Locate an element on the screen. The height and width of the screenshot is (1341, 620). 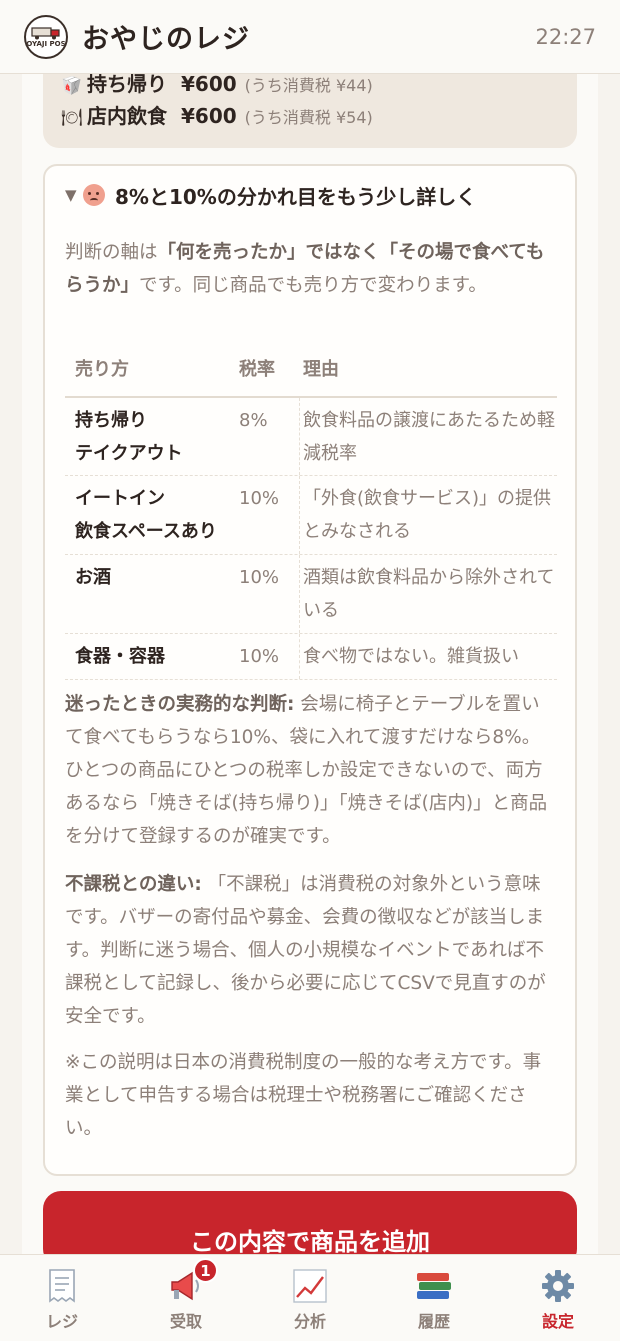
header-rate: 税率 is located at coordinates (257, 369).